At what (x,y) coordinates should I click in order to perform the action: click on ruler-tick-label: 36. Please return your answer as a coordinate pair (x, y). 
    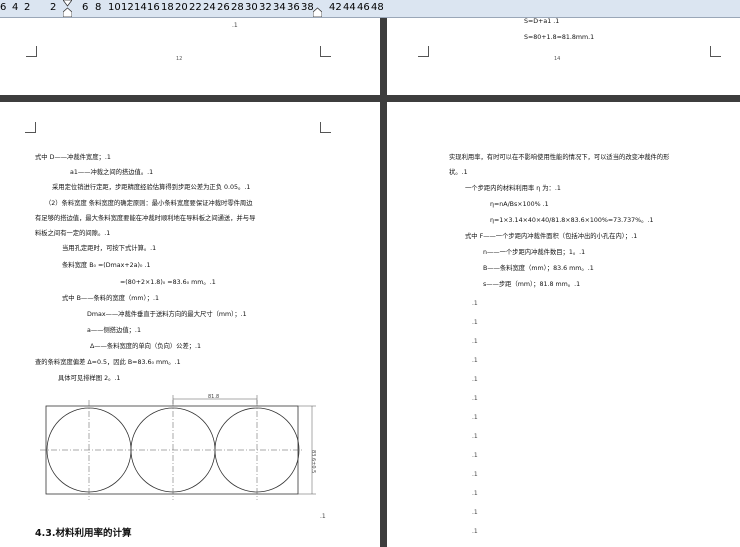
    Looking at the image, I should click on (293, 7).